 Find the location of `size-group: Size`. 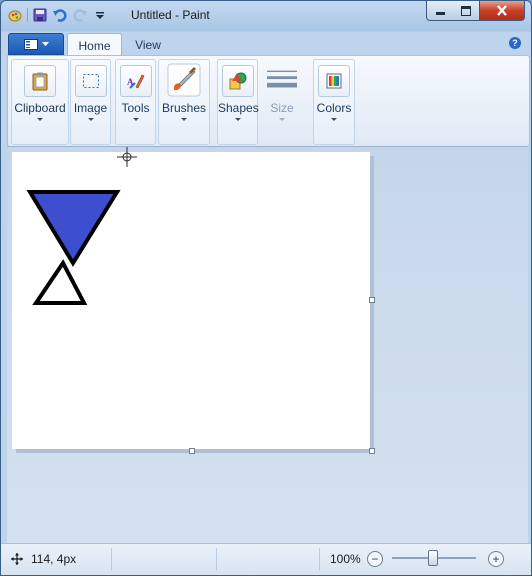

size-group: Size is located at coordinates (282, 102).